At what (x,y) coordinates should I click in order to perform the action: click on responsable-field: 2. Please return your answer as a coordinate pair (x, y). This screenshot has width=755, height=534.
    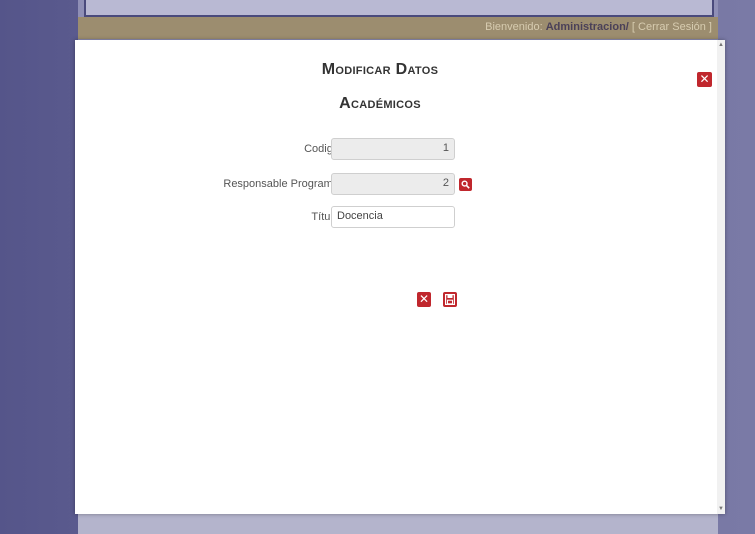
    Looking at the image, I should click on (393, 184).